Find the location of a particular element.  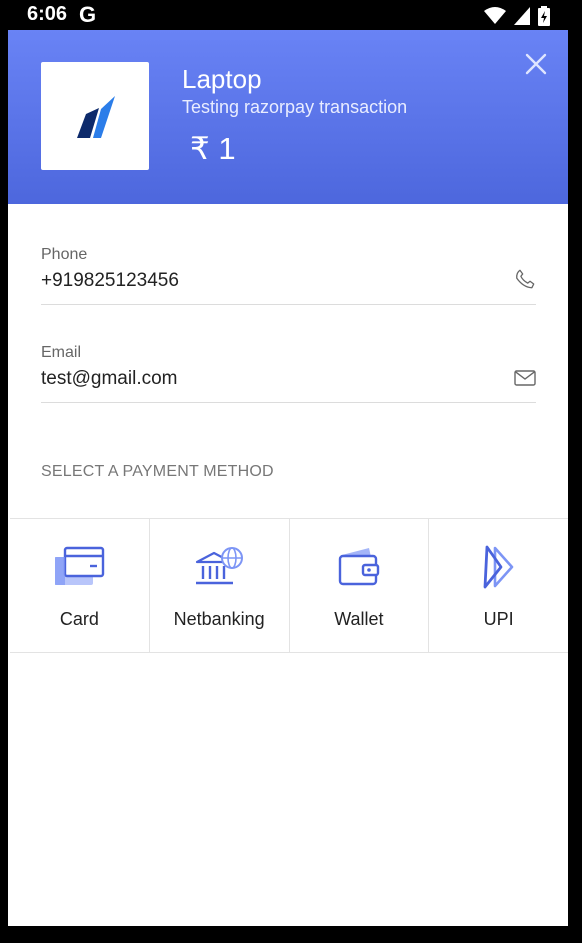

payment-method-wallet: Wallet is located at coordinates (360, 585).